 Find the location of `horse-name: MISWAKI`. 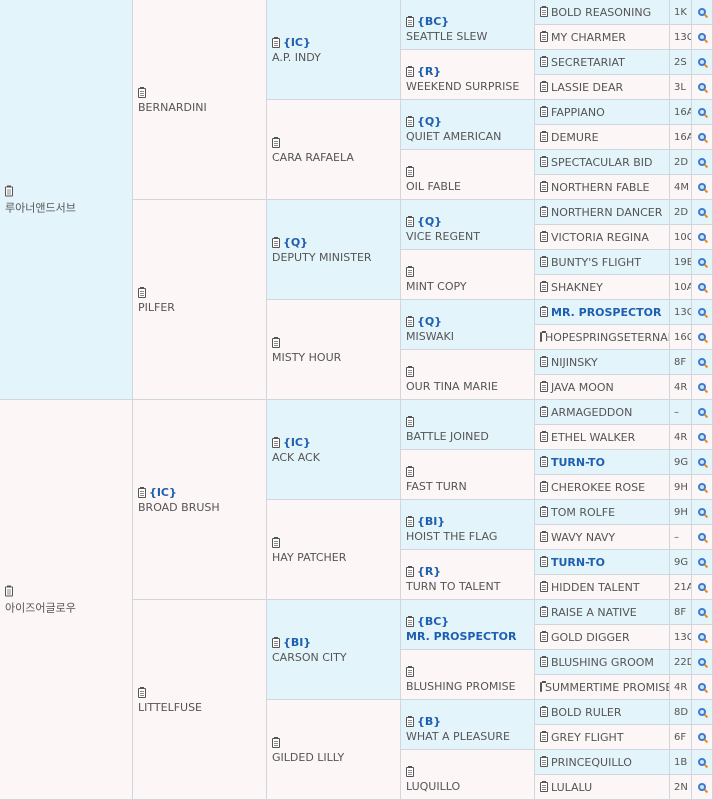

horse-name: MISWAKI is located at coordinates (430, 336).